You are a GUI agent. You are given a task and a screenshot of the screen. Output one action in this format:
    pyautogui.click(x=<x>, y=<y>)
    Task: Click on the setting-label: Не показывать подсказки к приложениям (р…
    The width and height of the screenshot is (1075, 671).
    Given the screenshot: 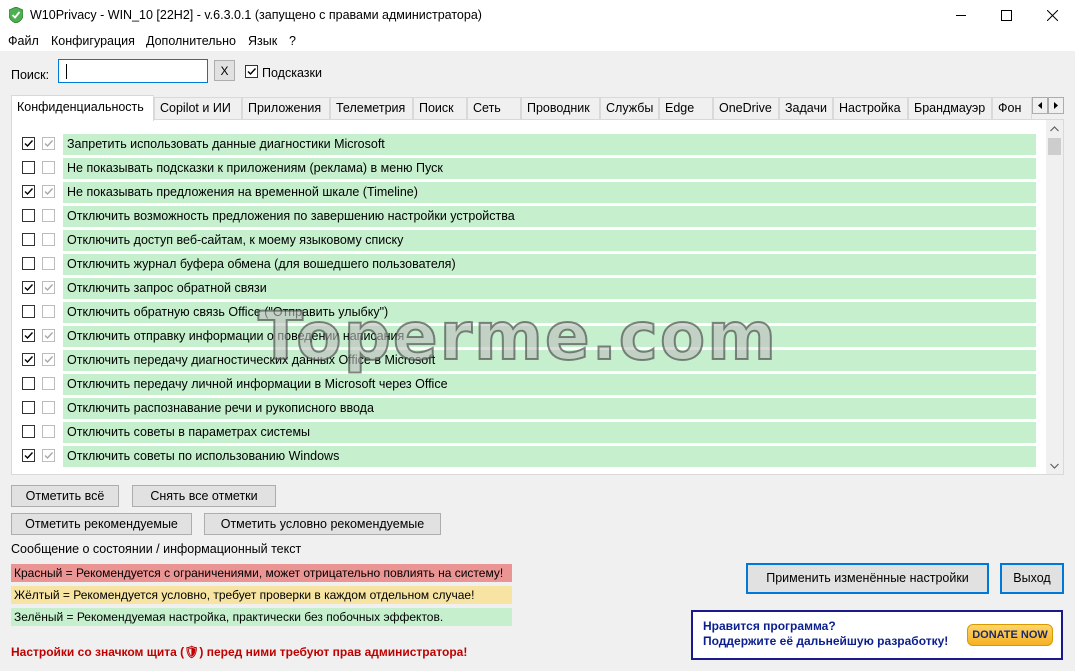 What is the action you would take?
    pyautogui.click(x=549, y=168)
    